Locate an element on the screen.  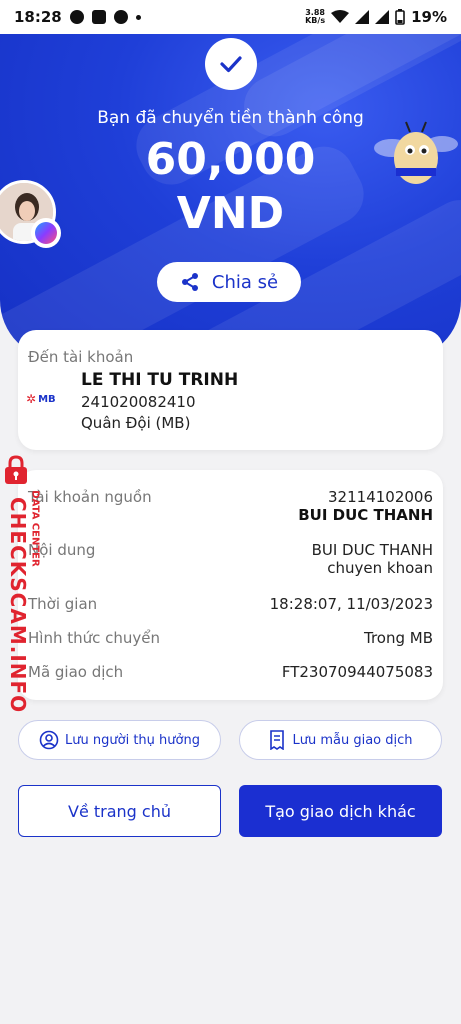
recipient-bank: Quân Đội (MB) is located at coordinates (136, 423).